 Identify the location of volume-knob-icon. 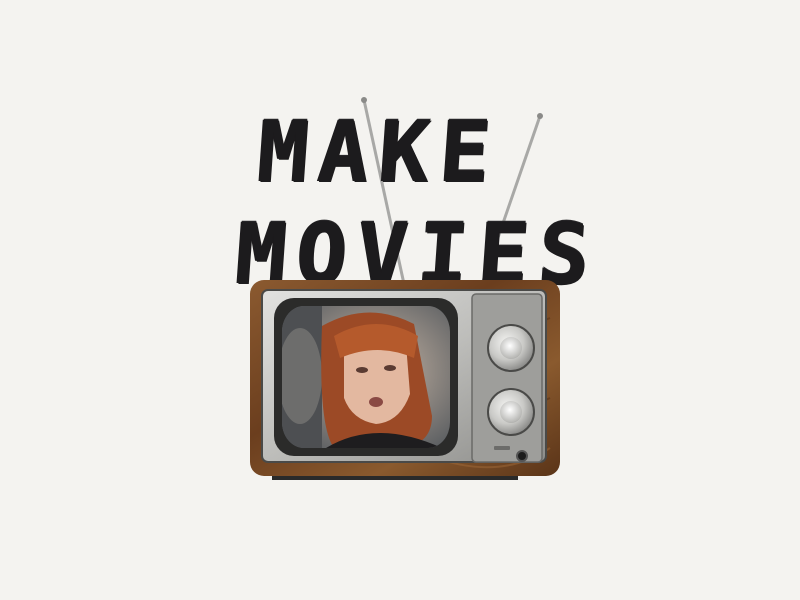
(511, 412).